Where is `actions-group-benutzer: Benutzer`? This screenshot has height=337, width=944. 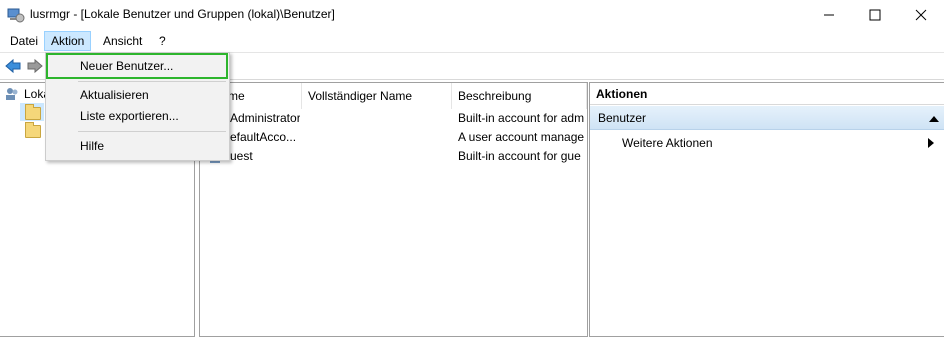 actions-group-benutzer: Benutzer is located at coordinates (767, 118).